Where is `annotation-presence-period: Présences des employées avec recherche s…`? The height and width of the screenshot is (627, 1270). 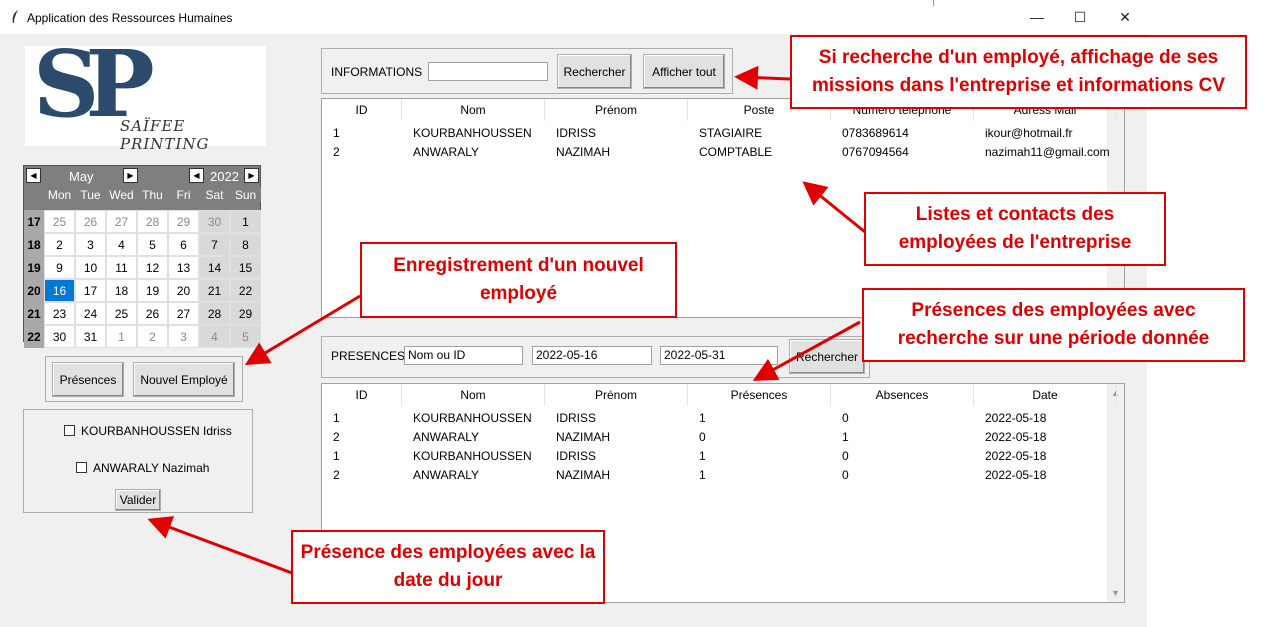 annotation-presence-period: Présences des employées avec recherche s… is located at coordinates (1053, 325).